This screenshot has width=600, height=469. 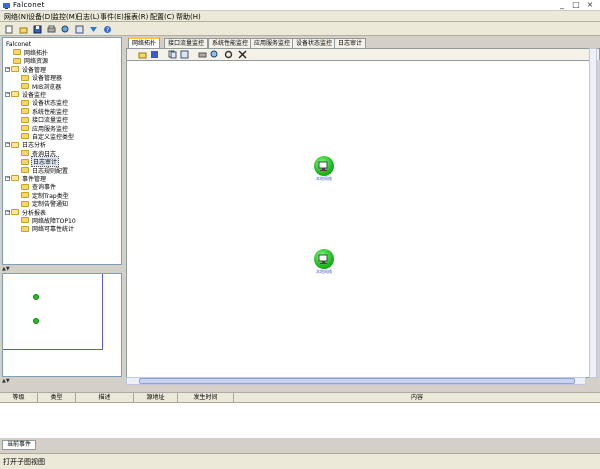 I want to click on new-icon, so click(x=9, y=29).